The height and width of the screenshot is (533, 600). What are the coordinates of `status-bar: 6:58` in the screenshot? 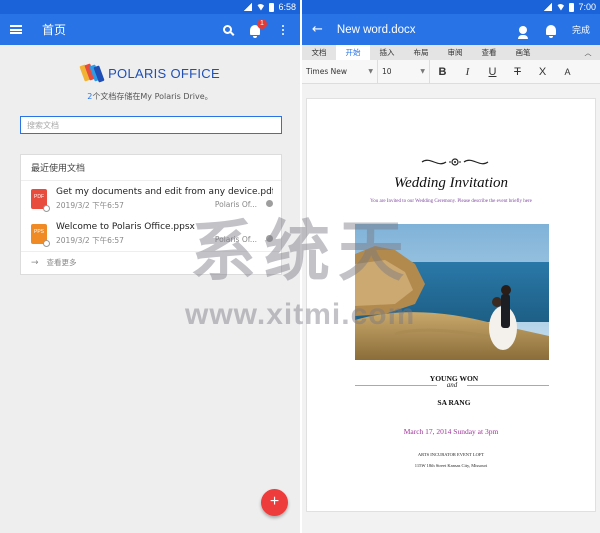 It's located at (150, 7).